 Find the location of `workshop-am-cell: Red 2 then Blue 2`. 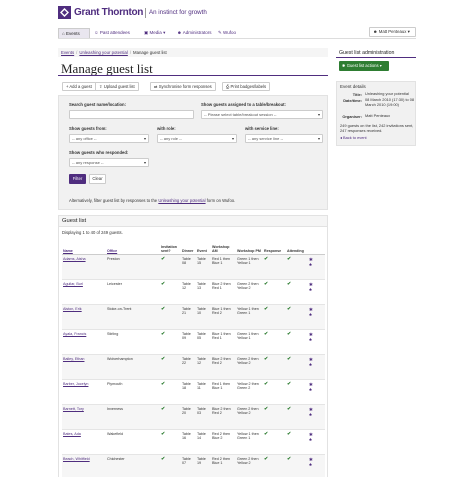

workshop-am-cell: Red 2 then Blue 2 is located at coordinates (223, 442).